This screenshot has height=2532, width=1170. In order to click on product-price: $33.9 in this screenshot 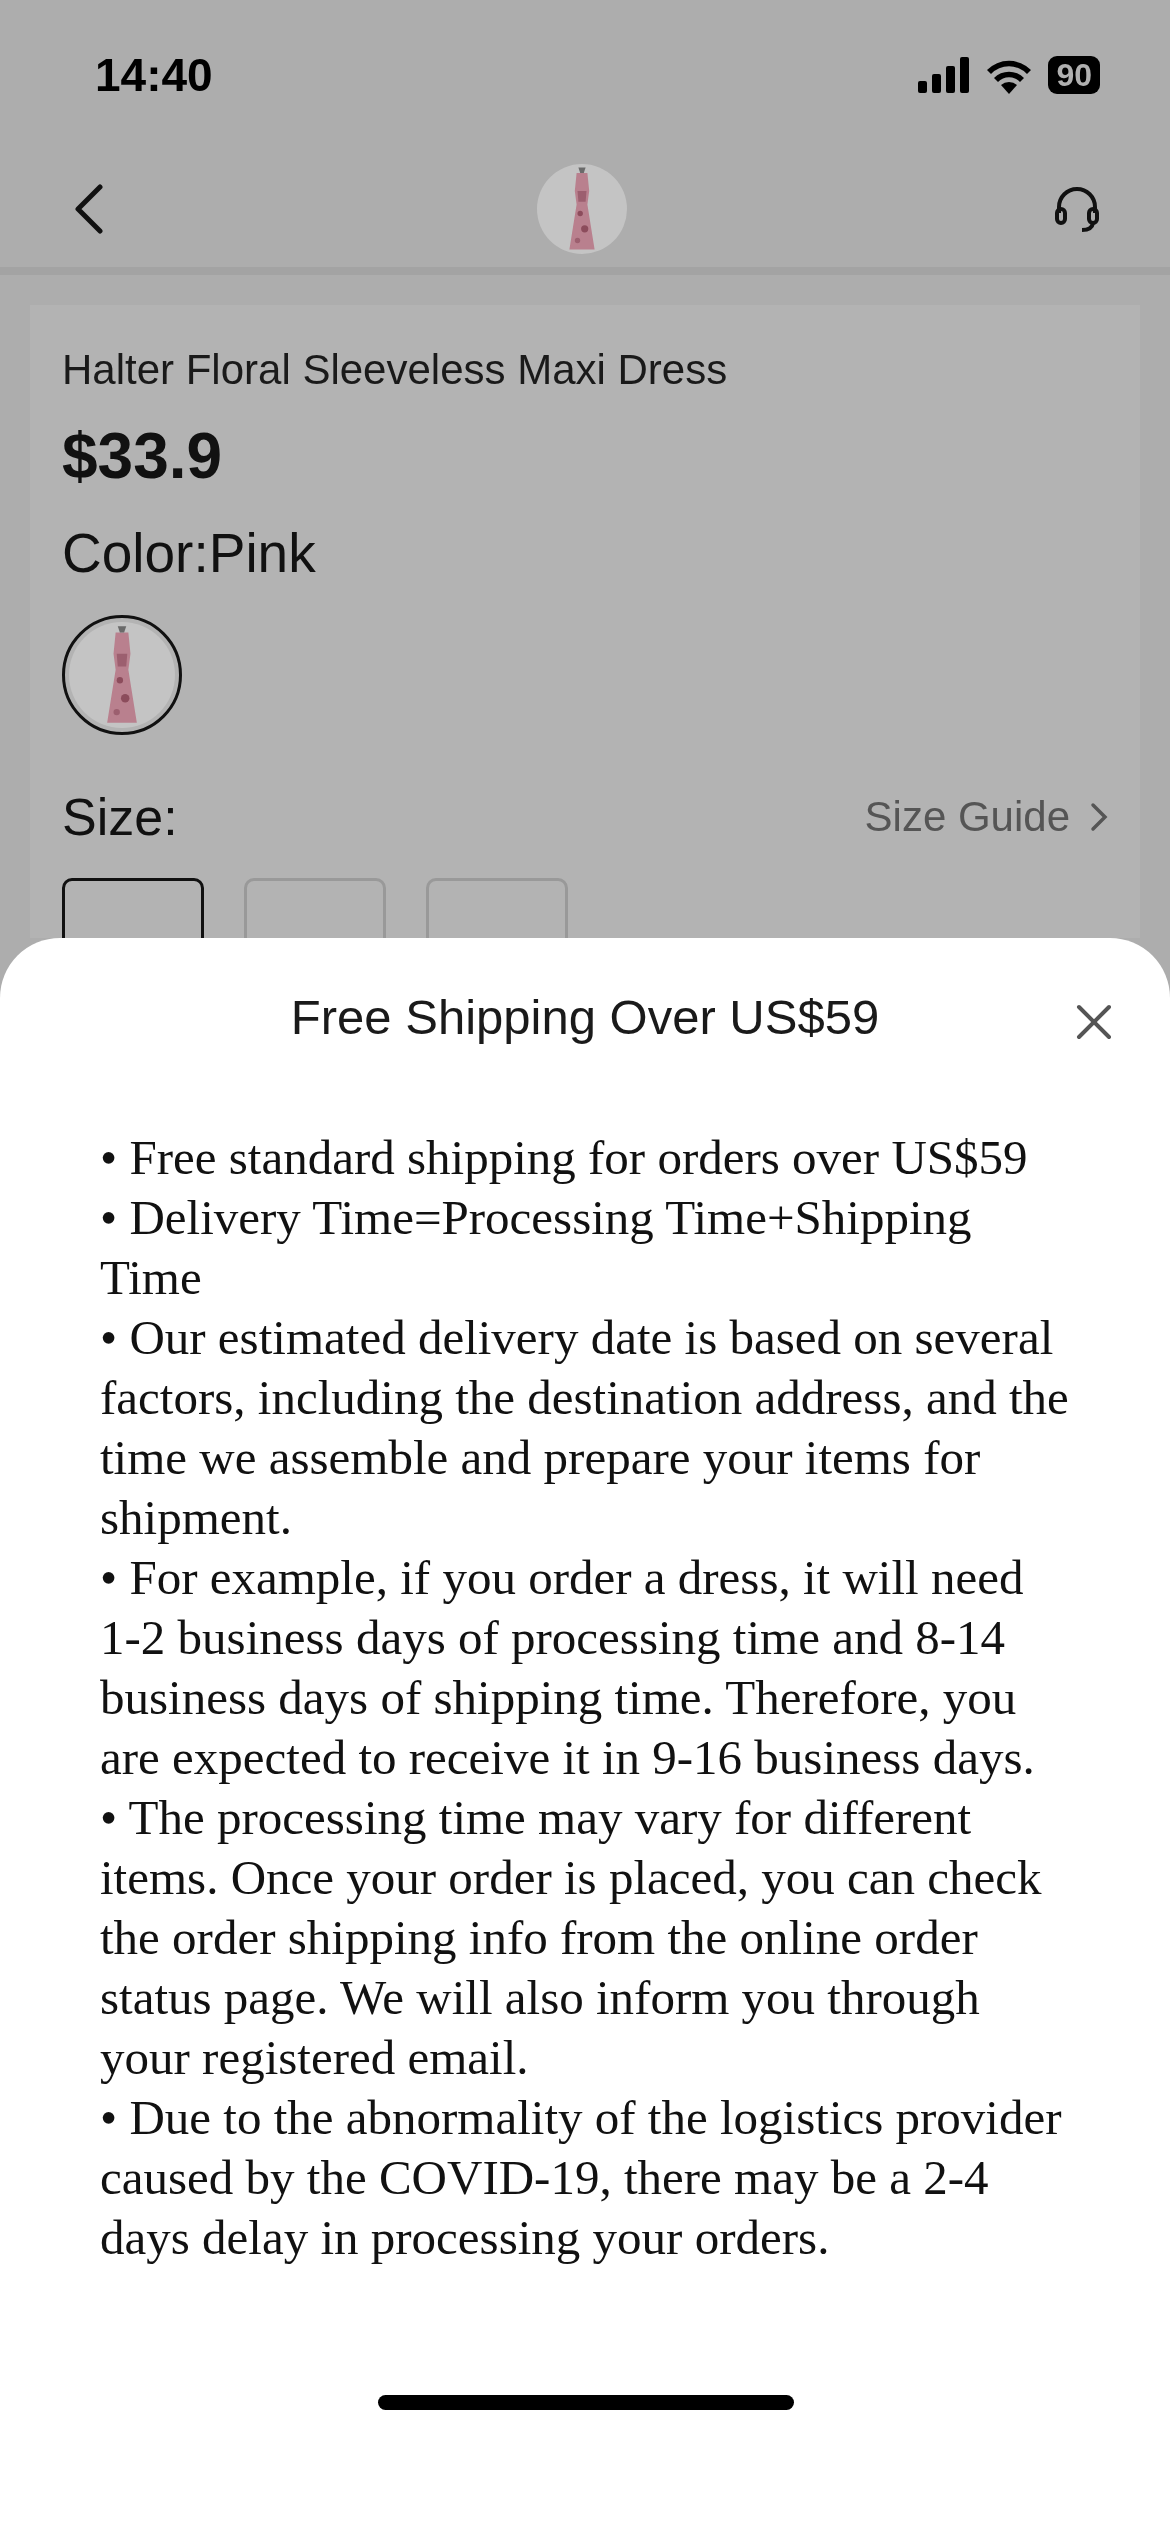, I will do `click(143, 456)`.